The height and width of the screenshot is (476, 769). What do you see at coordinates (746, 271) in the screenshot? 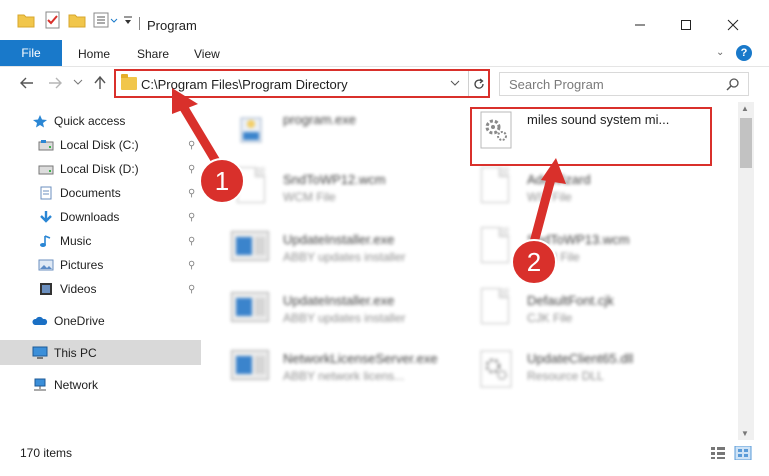
I see `vertical-scrollbar: ▲ ▼` at bounding box center [746, 271].